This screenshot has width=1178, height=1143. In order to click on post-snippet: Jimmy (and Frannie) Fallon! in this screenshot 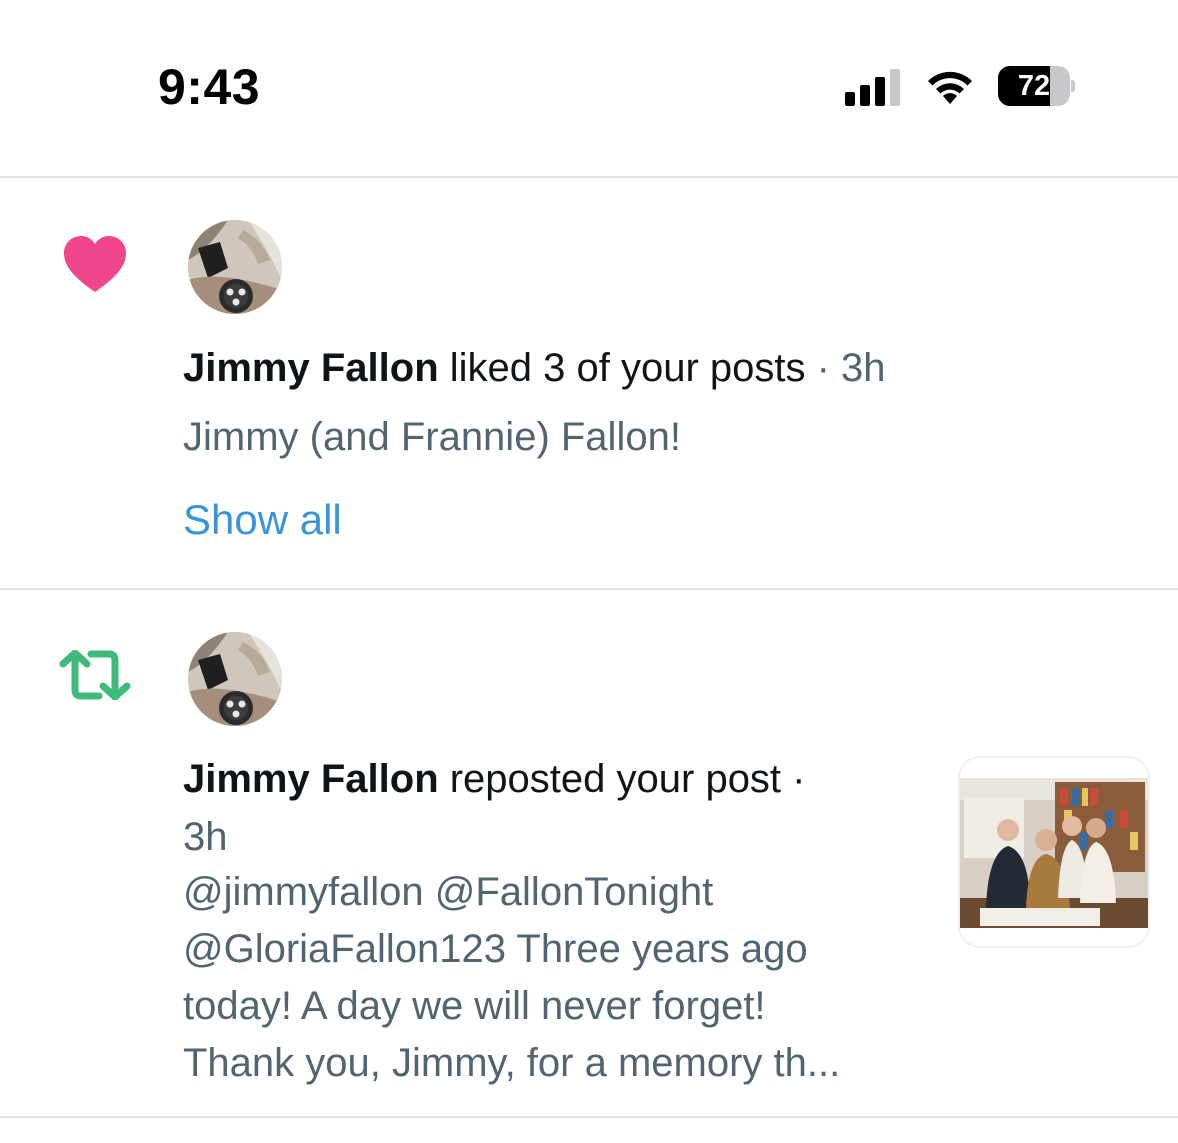, I will do `click(432, 437)`.